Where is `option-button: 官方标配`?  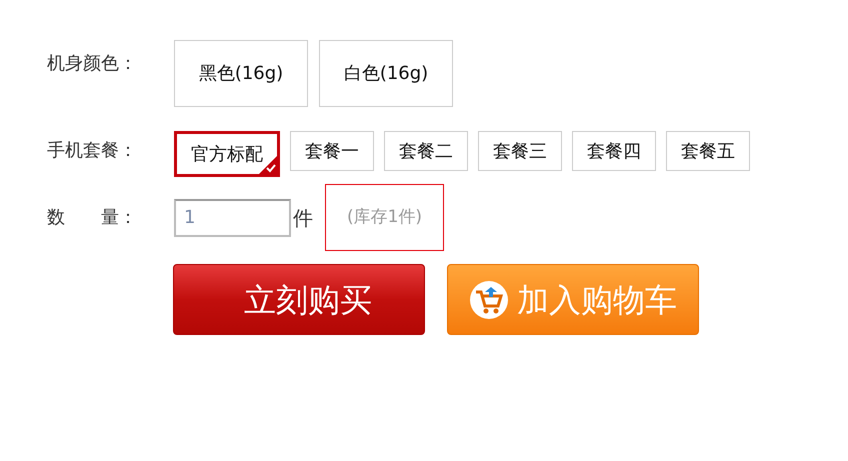 option-button: 官方标配 is located at coordinates (227, 154).